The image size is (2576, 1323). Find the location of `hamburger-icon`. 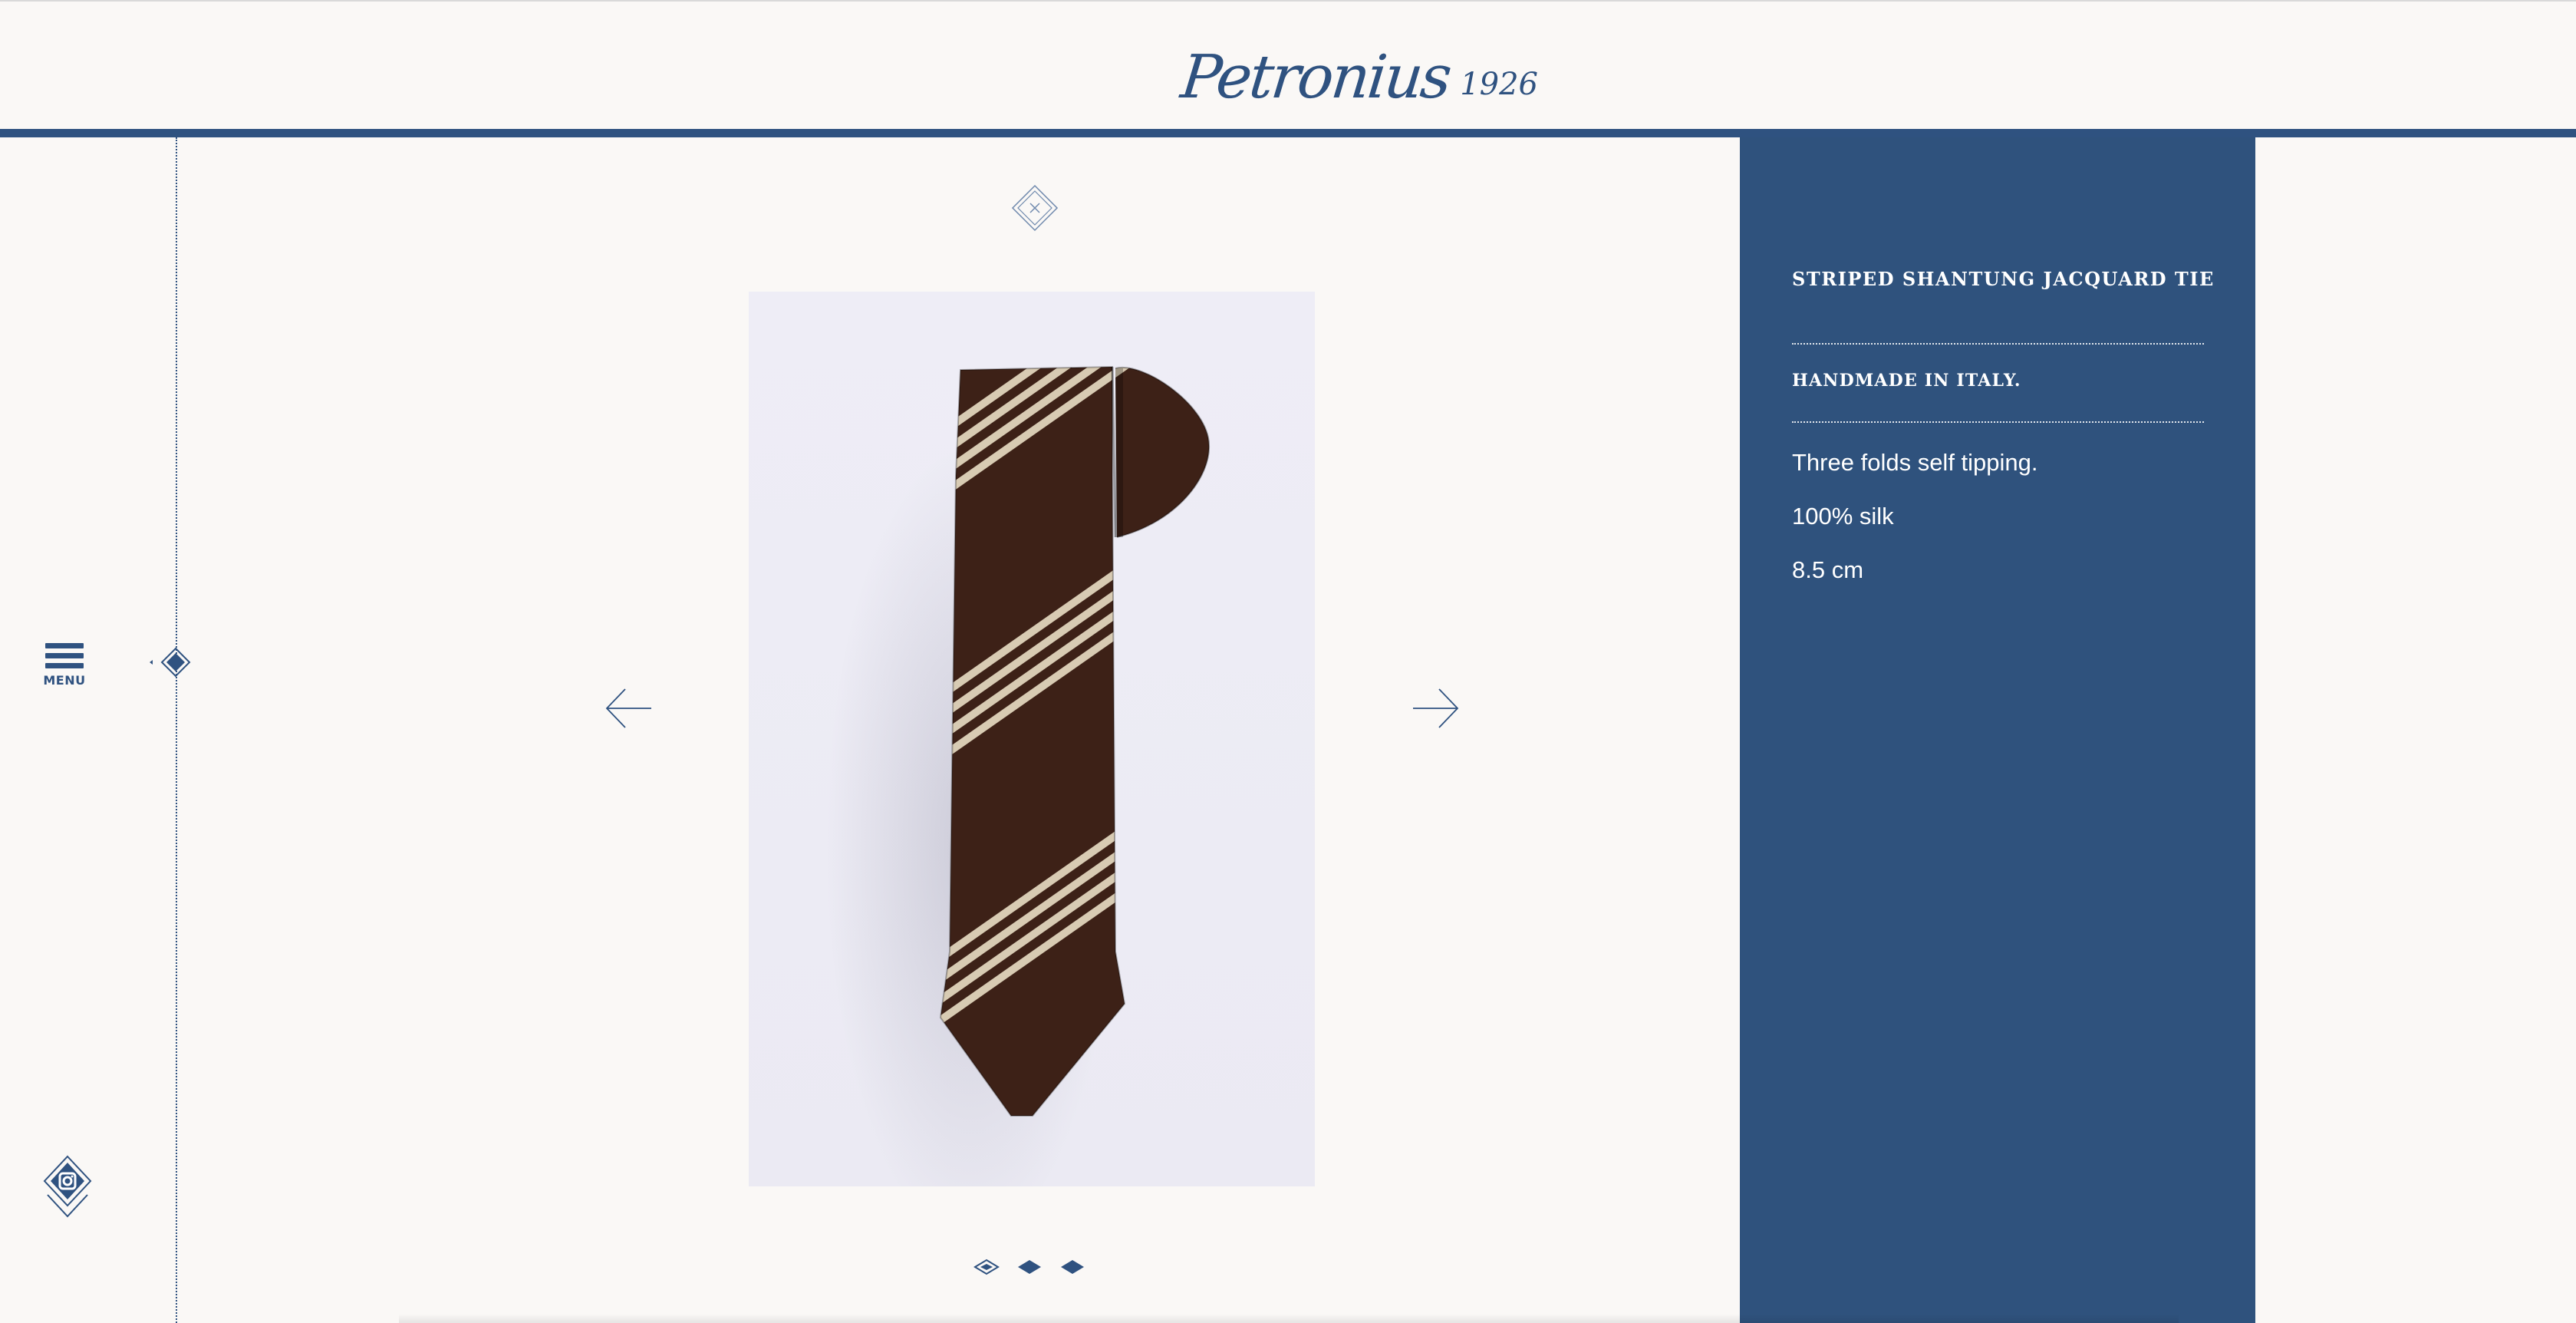

hamburger-icon is located at coordinates (64, 655).